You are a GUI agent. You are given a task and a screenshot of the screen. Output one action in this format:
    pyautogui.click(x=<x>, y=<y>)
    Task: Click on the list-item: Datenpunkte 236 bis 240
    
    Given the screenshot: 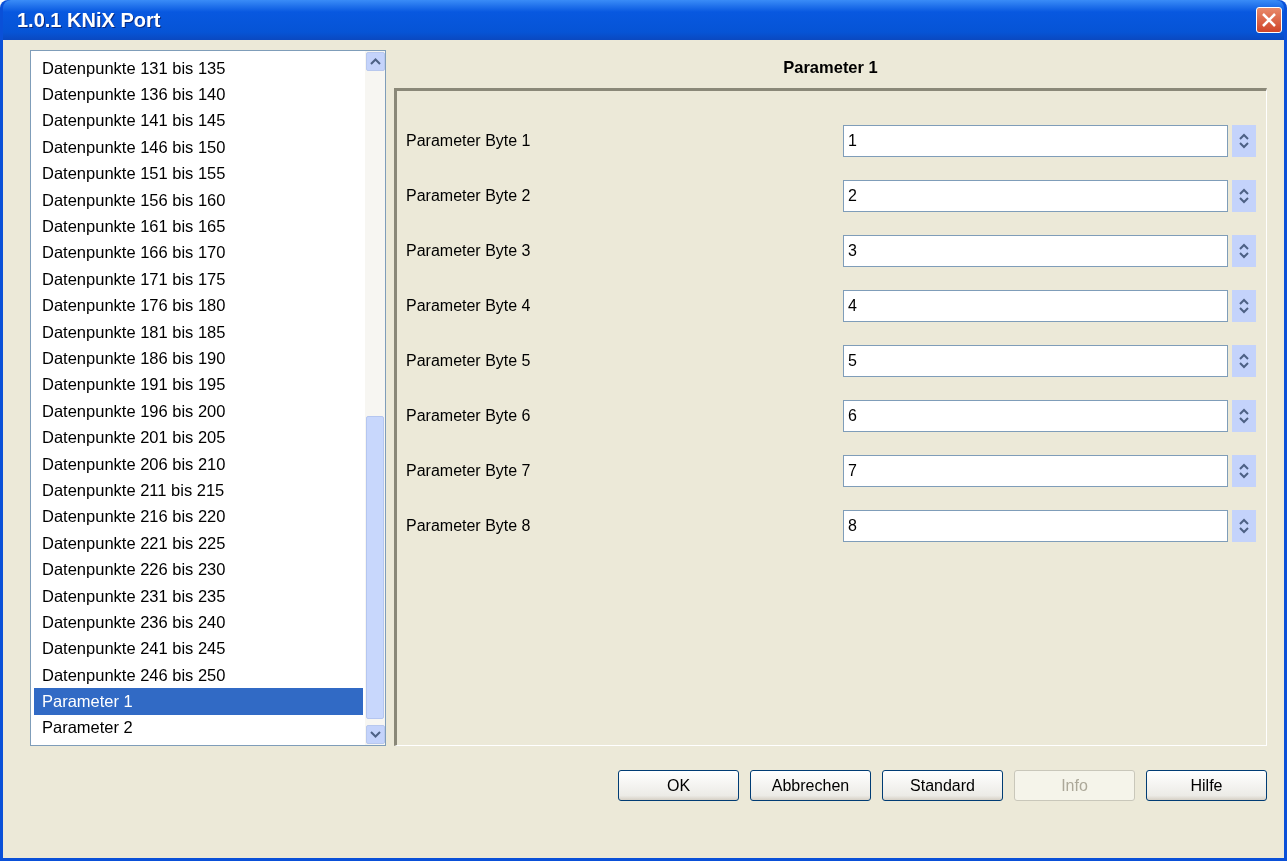 What is the action you would take?
    pyautogui.click(x=198, y=622)
    